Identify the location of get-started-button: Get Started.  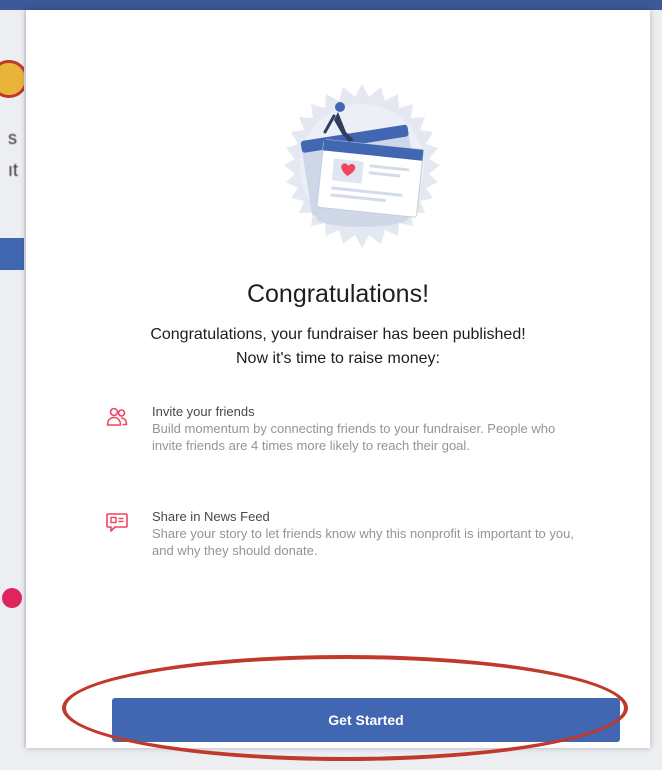
(366, 720).